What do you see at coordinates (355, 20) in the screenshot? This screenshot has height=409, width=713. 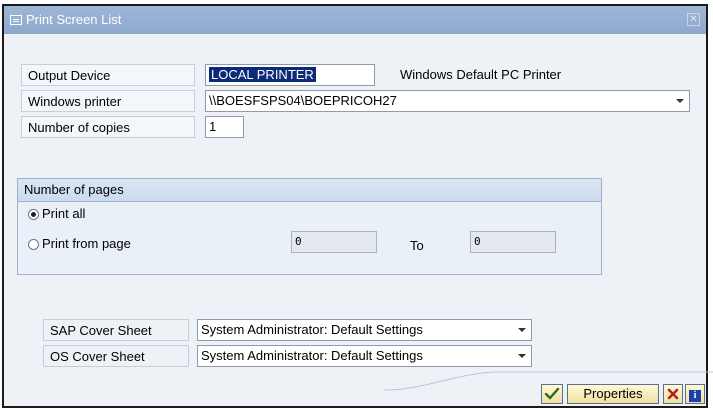 I see `title-bar: Print Screen List ✕` at bounding box center [355, 20].